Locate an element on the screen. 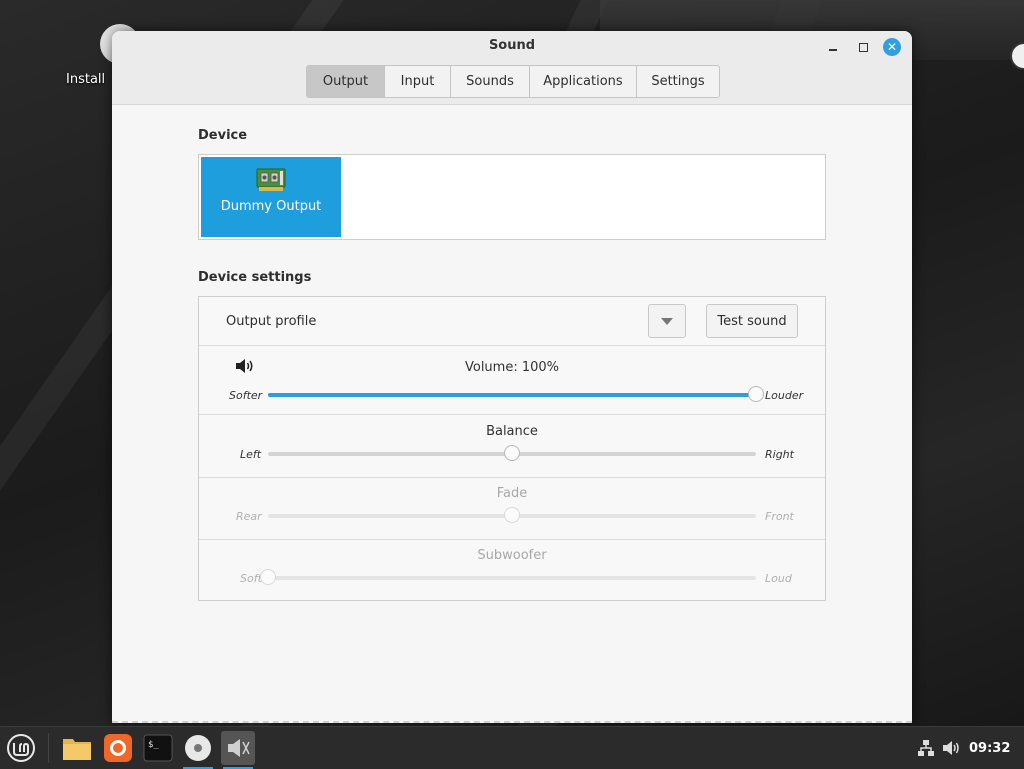 This screenshot has height=769, width=1024. fade-high-label: Front is located at coordinates (779, 516).